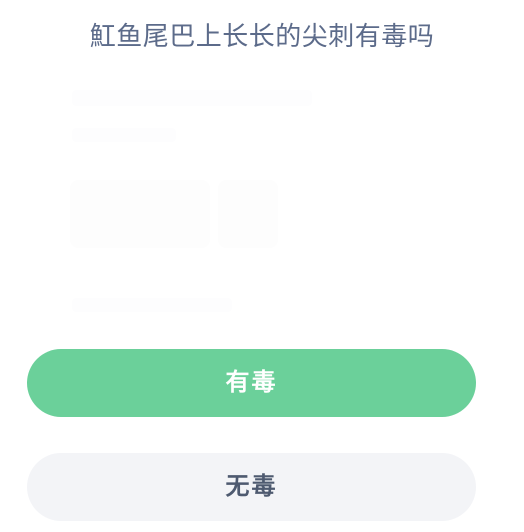 The width and height of the screenshot is (524, 532). I want to click on answer-option-label: 有毒, so click(251, 382).